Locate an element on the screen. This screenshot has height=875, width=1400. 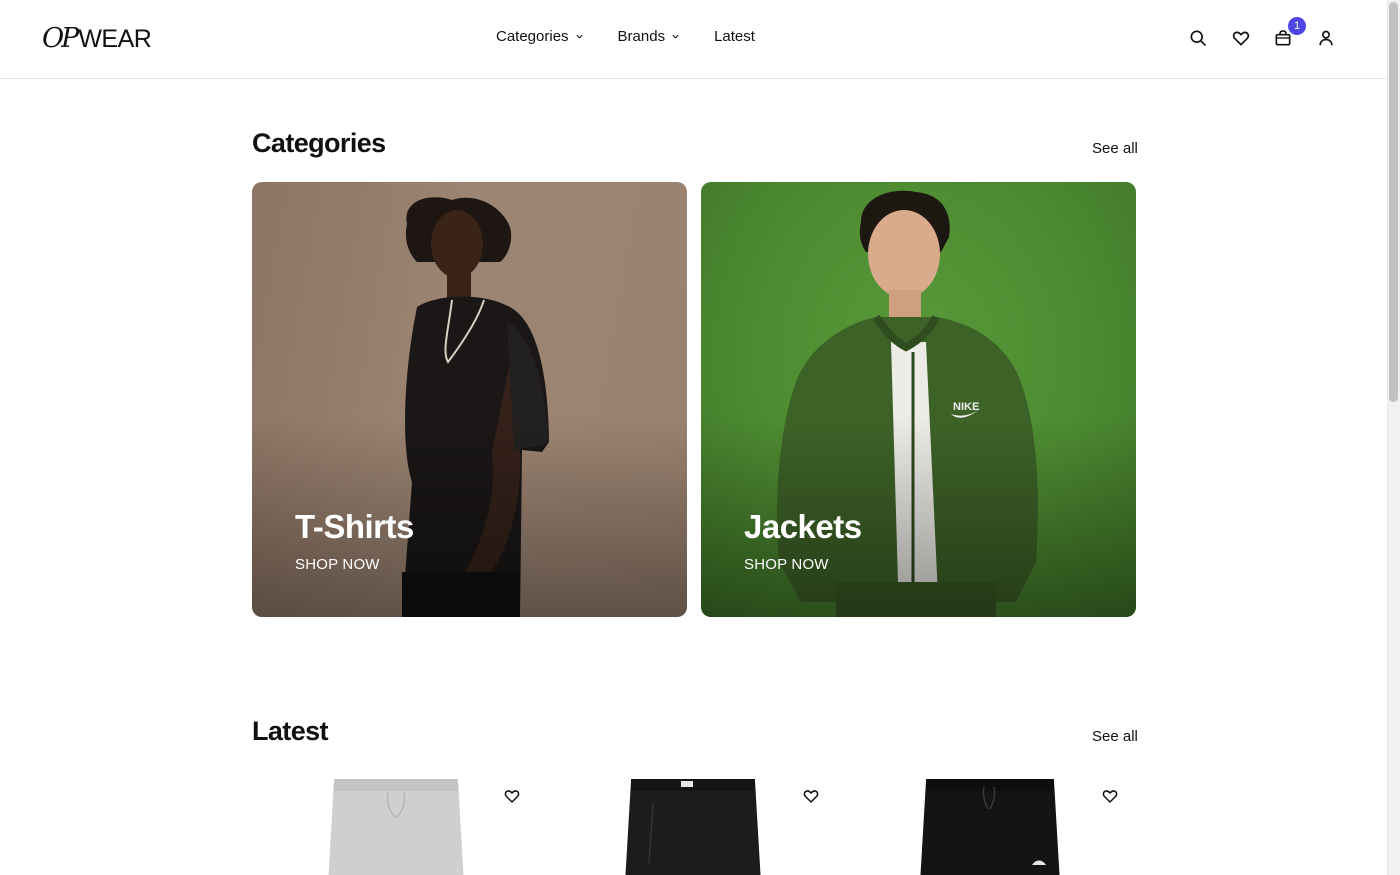
account-button is located at coordinates (1326, 38).